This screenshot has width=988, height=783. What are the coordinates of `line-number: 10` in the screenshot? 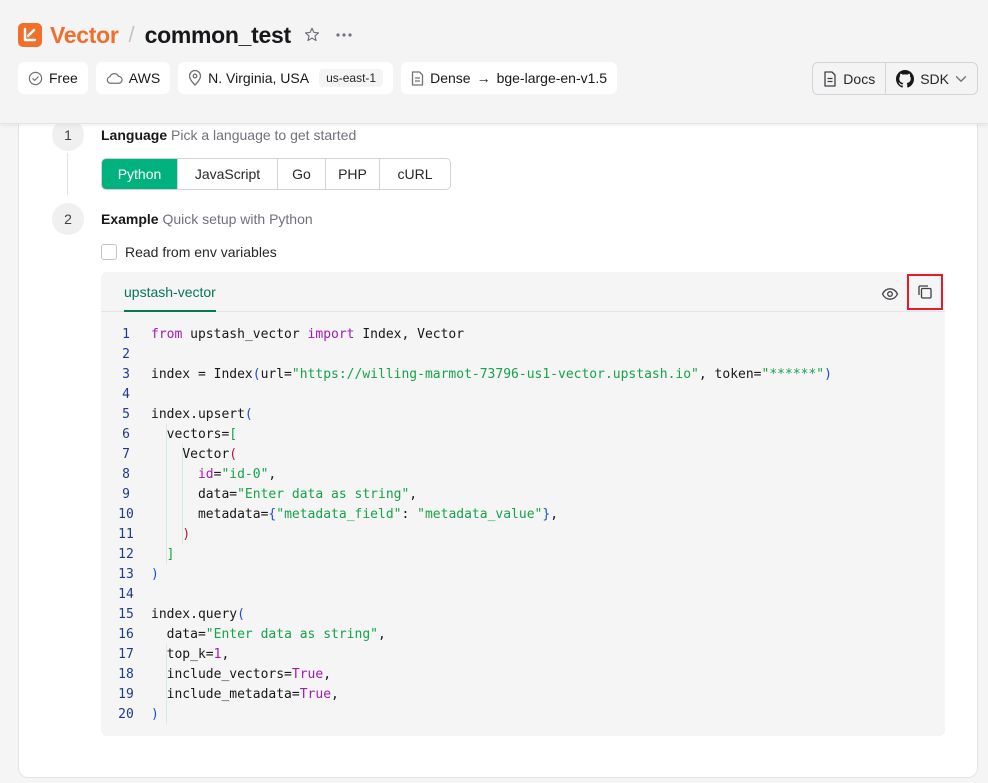 It's located at (126, 514).